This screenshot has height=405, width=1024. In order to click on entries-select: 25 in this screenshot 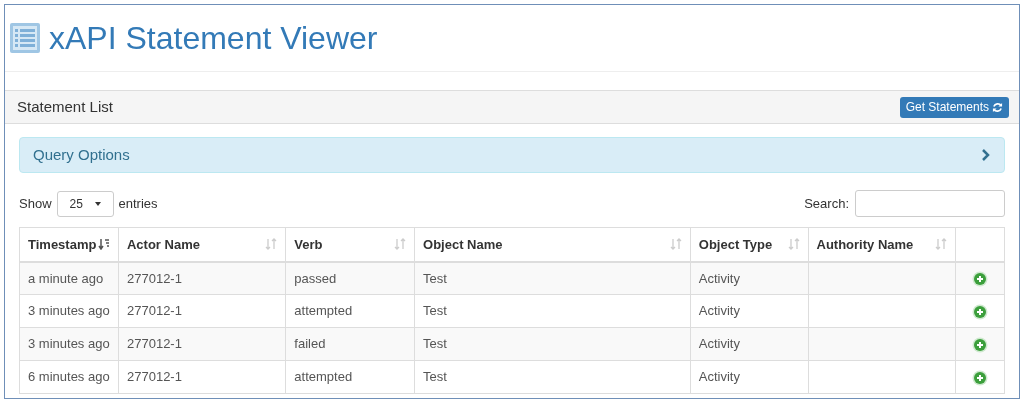, I will do `click(85, 203)`.